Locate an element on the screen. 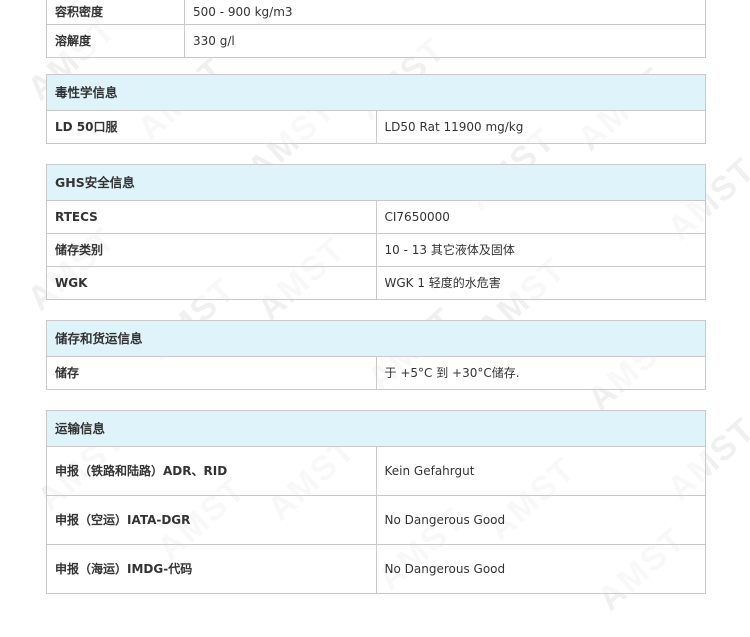 The width and height of the screenshot is (750, 637). section-header: 运输信息 is located at coordinates (376, 428).